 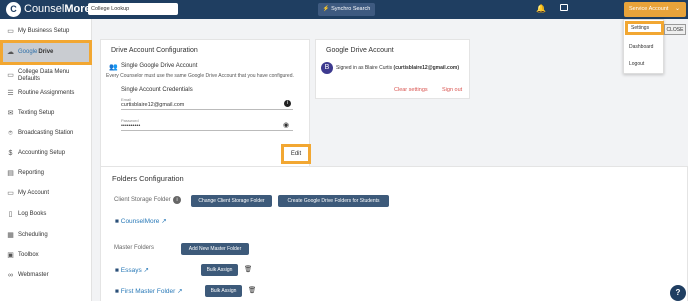 What do you see at coordinates (142, 200) in the screenshot?
I see `client-storage-label: Client Storage Folder` at bounding box center [142, 200].